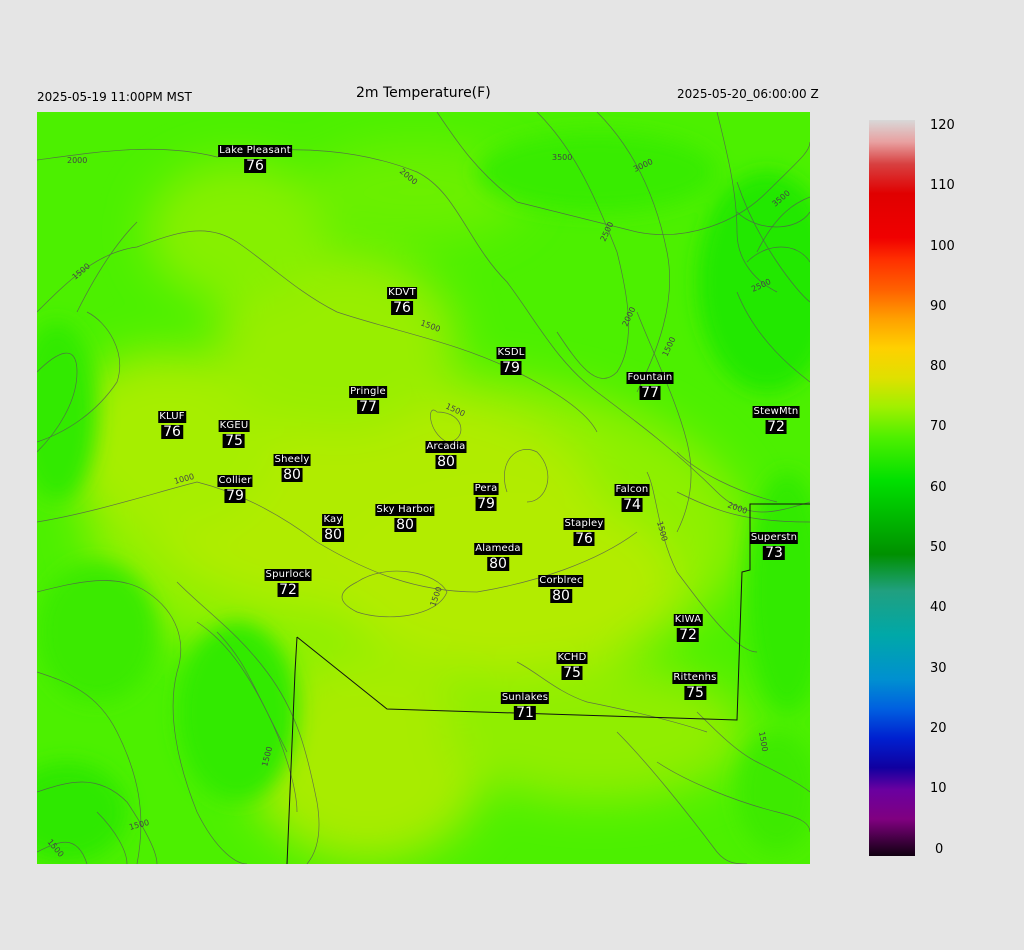 Image resolution: width=1024 pixels, height=950 pixels. I want to click on station-sky-harbor: Sky Harbor 80, so click(405, 516).